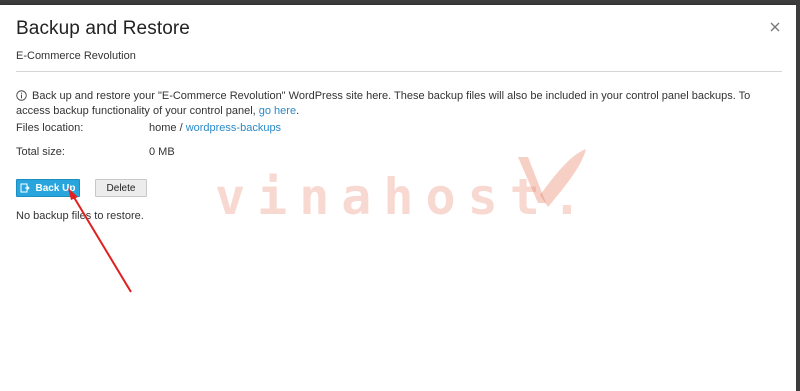 This screenshot has height=391, width=800. I want to click on header-divider, so click(399, 71).